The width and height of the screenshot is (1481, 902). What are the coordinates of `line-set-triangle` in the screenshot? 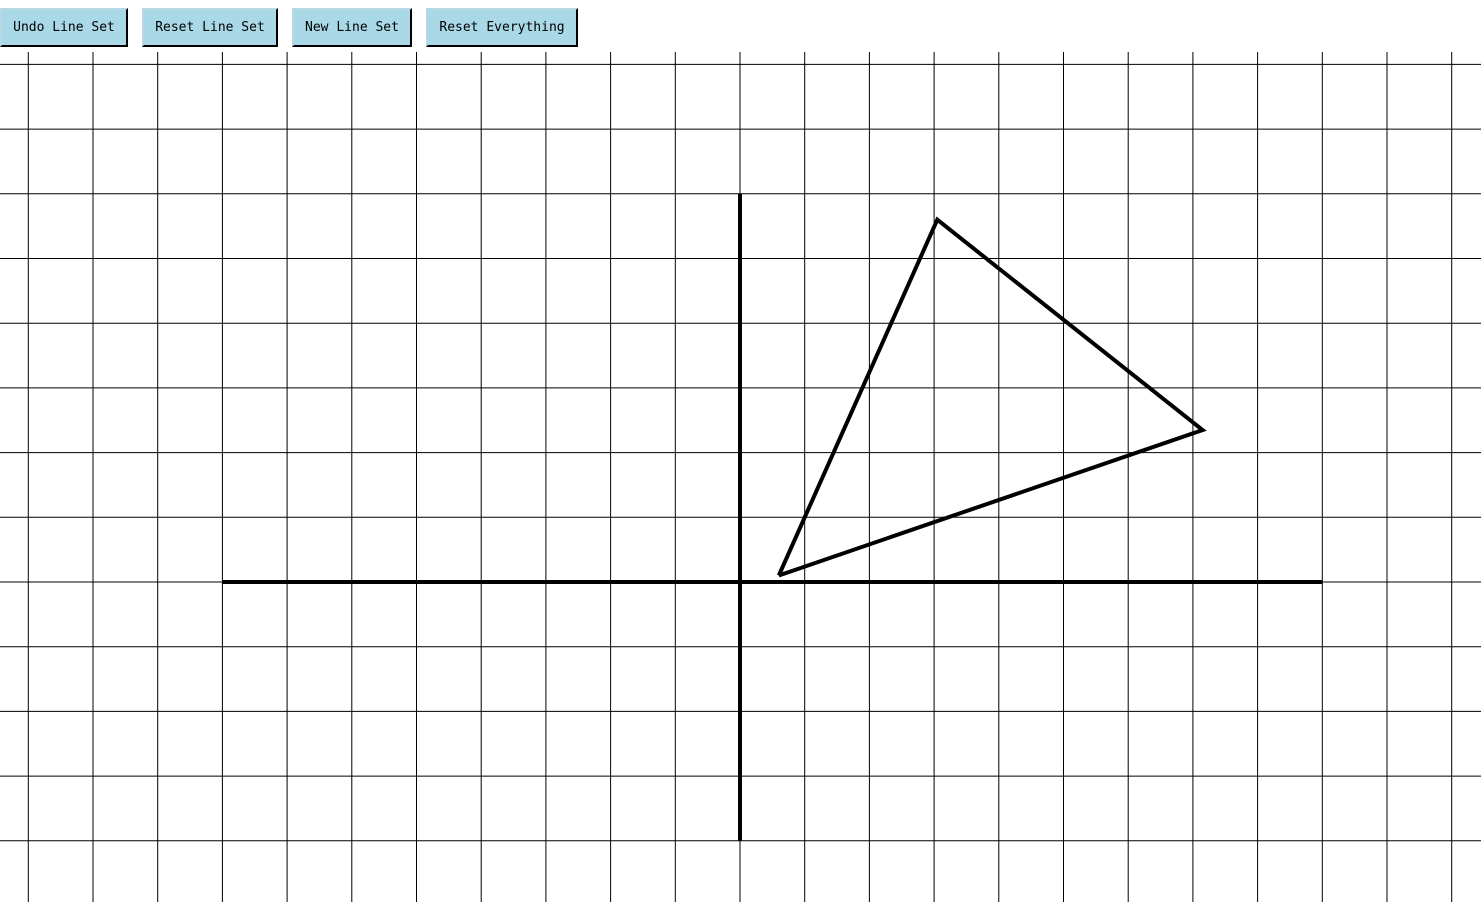 It's located at (991, 397).